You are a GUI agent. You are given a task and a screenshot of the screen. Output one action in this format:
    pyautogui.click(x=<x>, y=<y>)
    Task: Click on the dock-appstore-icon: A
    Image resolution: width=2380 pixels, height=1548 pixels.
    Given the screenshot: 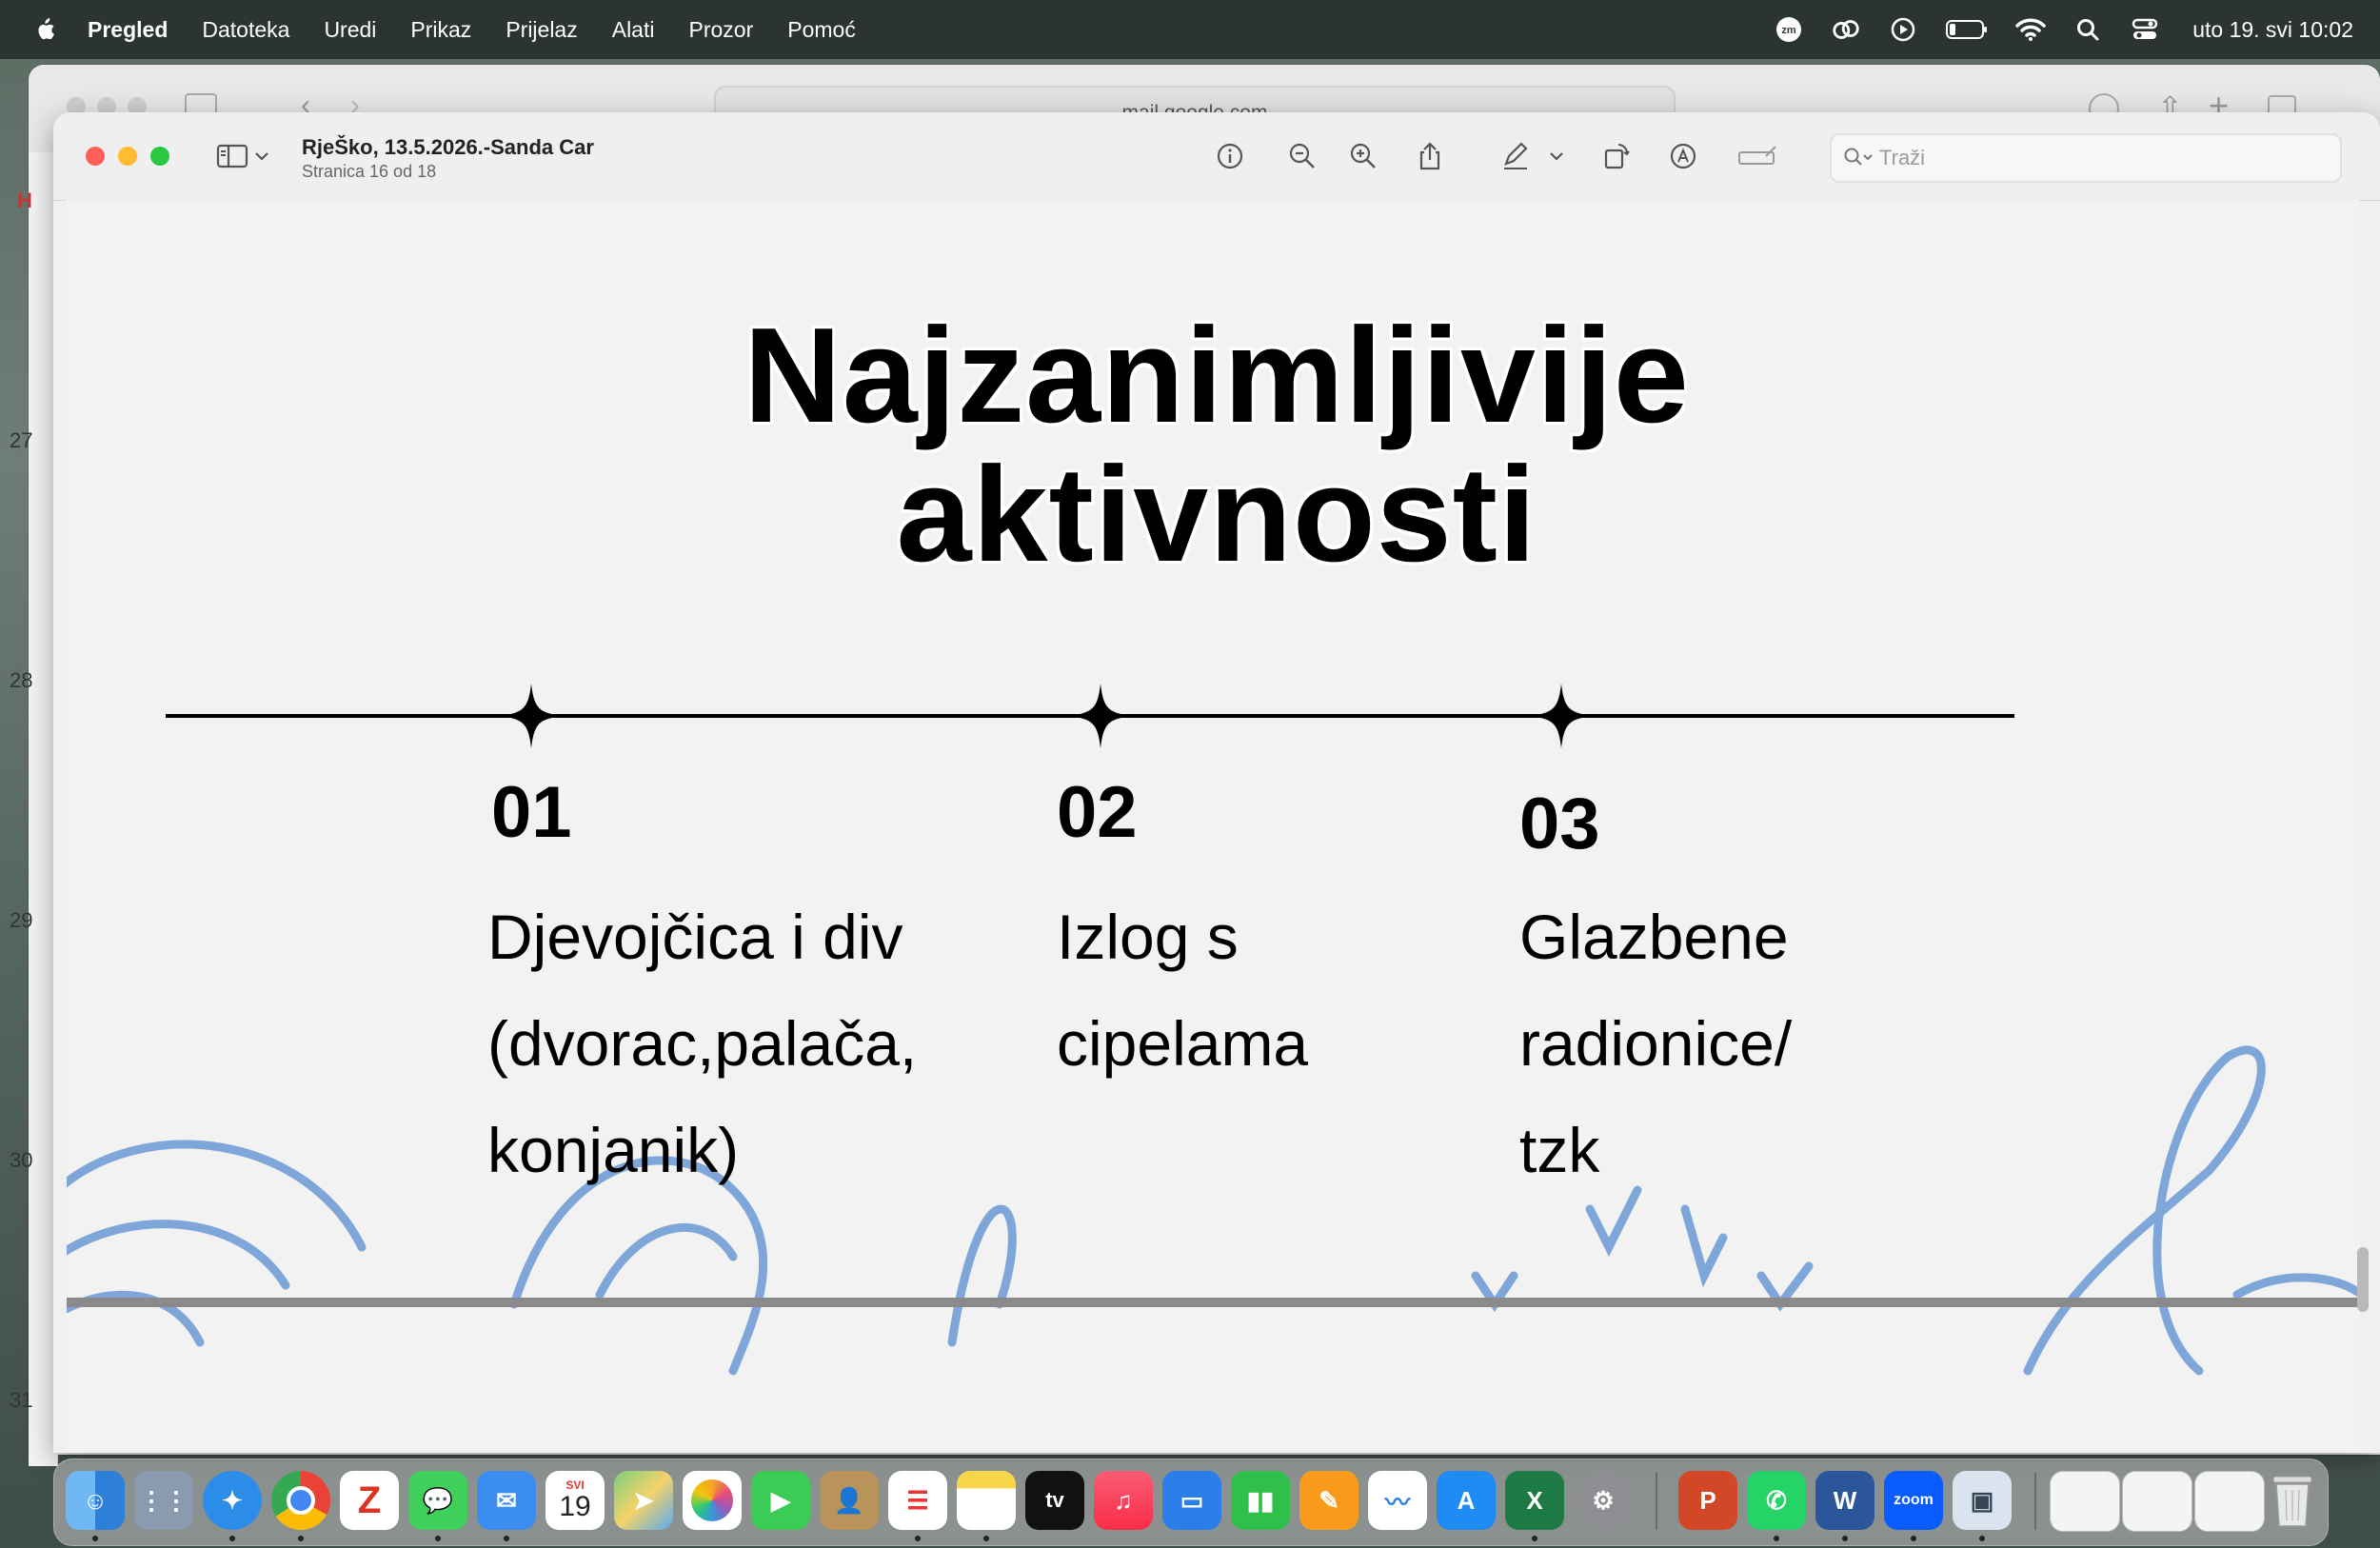 What is the action you would take?
    pyautogui.click(x=1466, y=1500)
    